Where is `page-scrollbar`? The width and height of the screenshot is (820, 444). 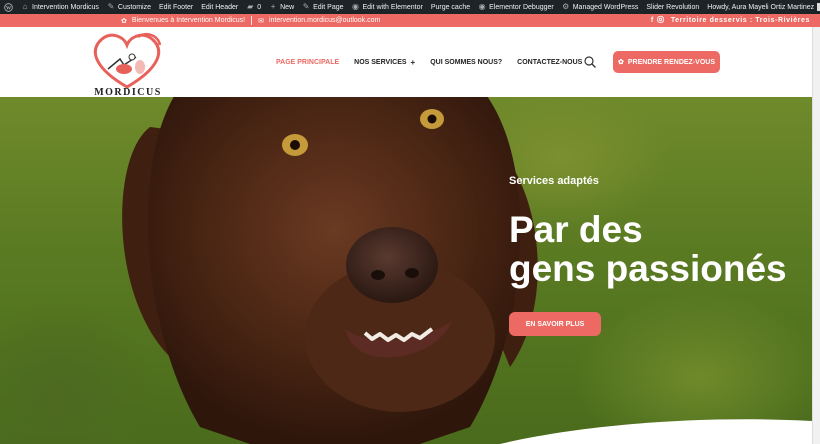 page-scrollbar is located at coordinates (816, 235).